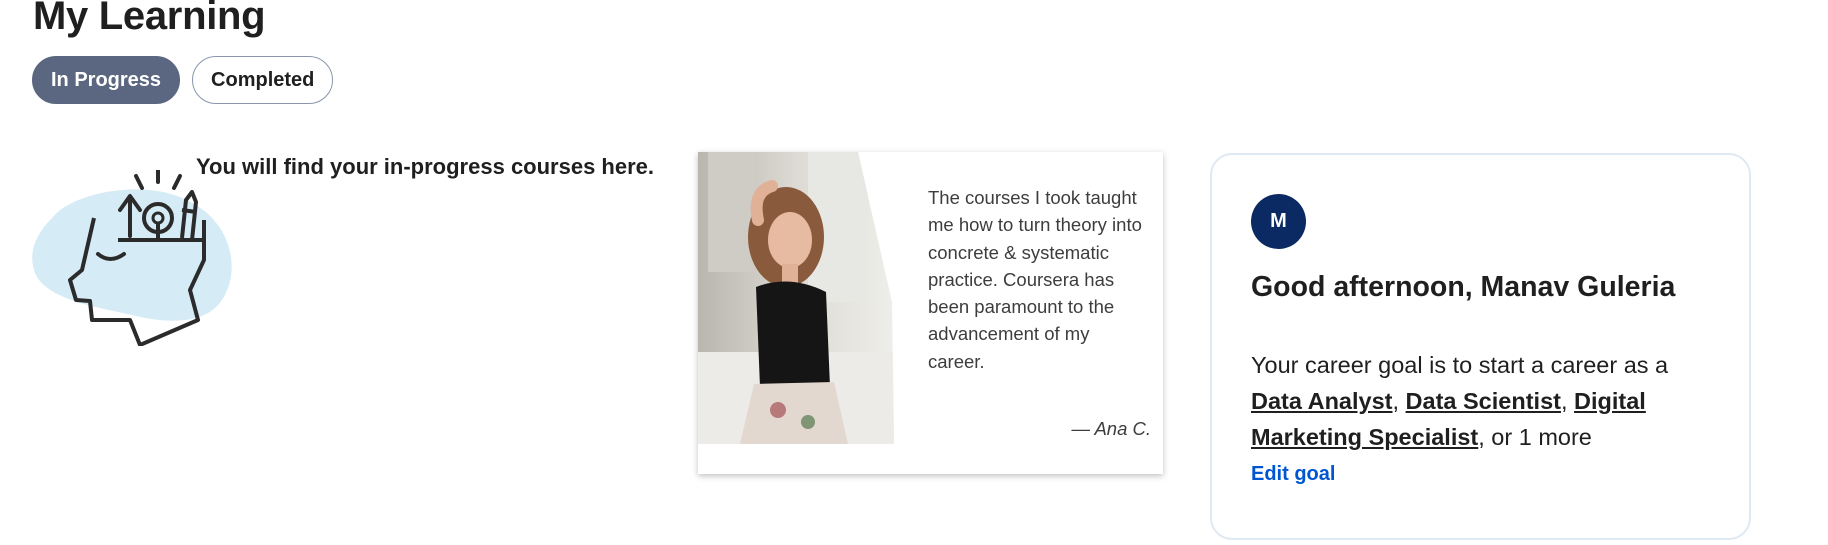 The height and width of the screenshot is (545, 1828). What do you see at coordinates (1293, 474) in the screenshot?
I see `edit-goal-link: Edit goal` at bounding box center [1293, 474].